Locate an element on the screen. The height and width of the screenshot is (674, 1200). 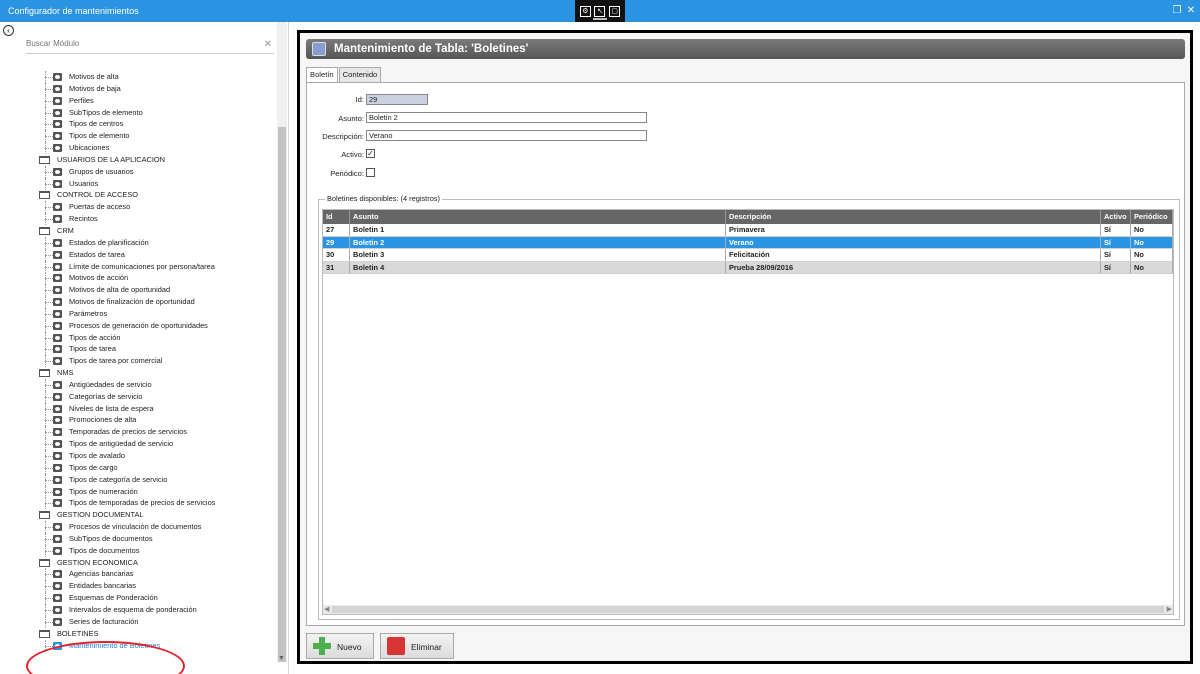
tree-label: Tipos de tarea por comercial is located at coordinates (116, 361).